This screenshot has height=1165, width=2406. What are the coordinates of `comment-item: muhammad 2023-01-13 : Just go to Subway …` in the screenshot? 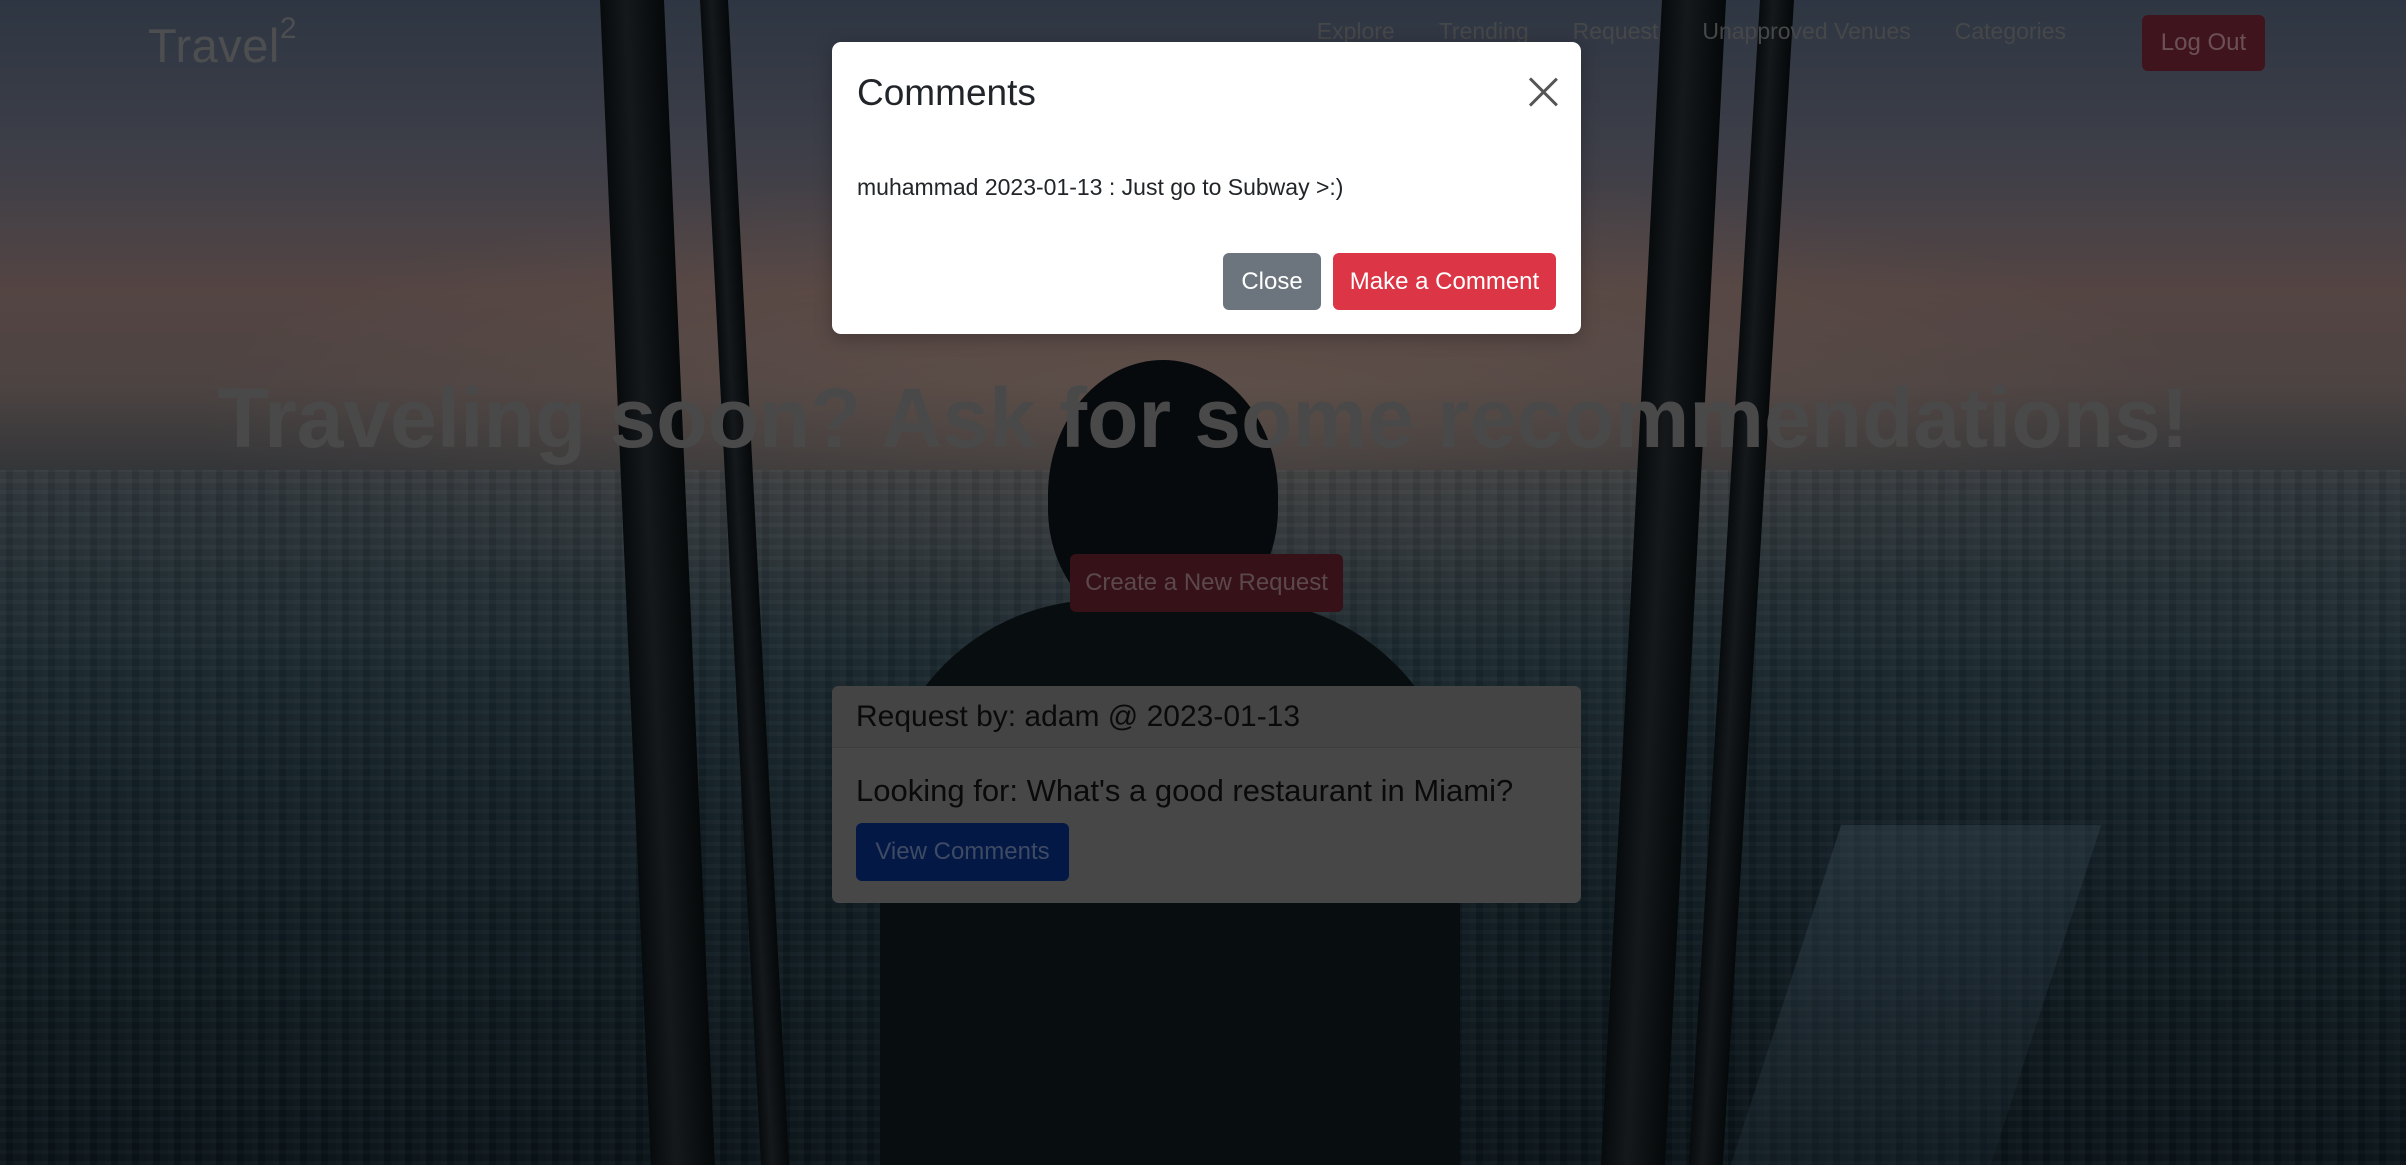 It's located at (1100, 187).